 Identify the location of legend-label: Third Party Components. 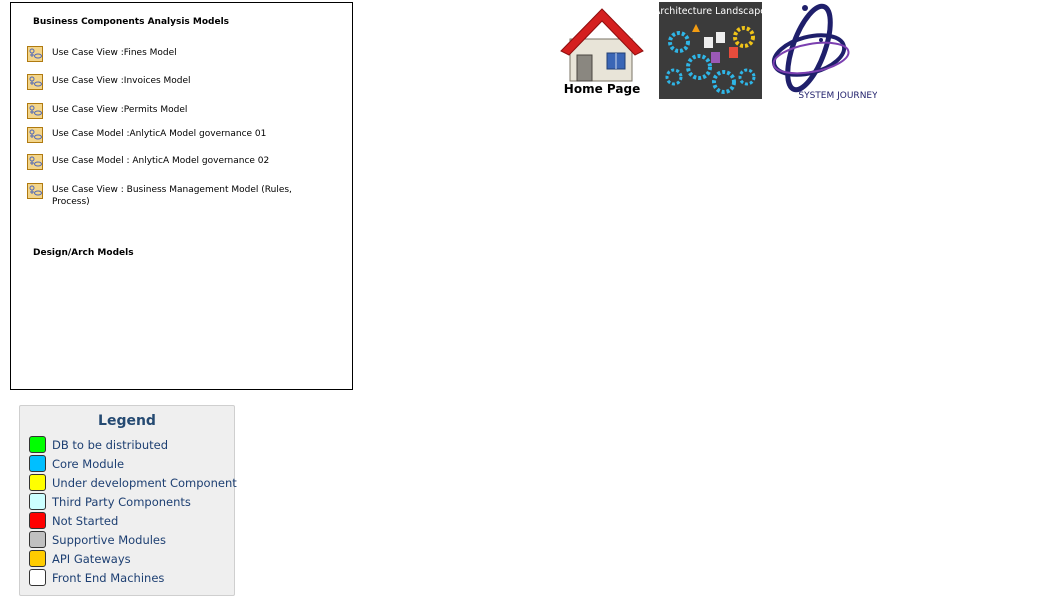
(121, 501).